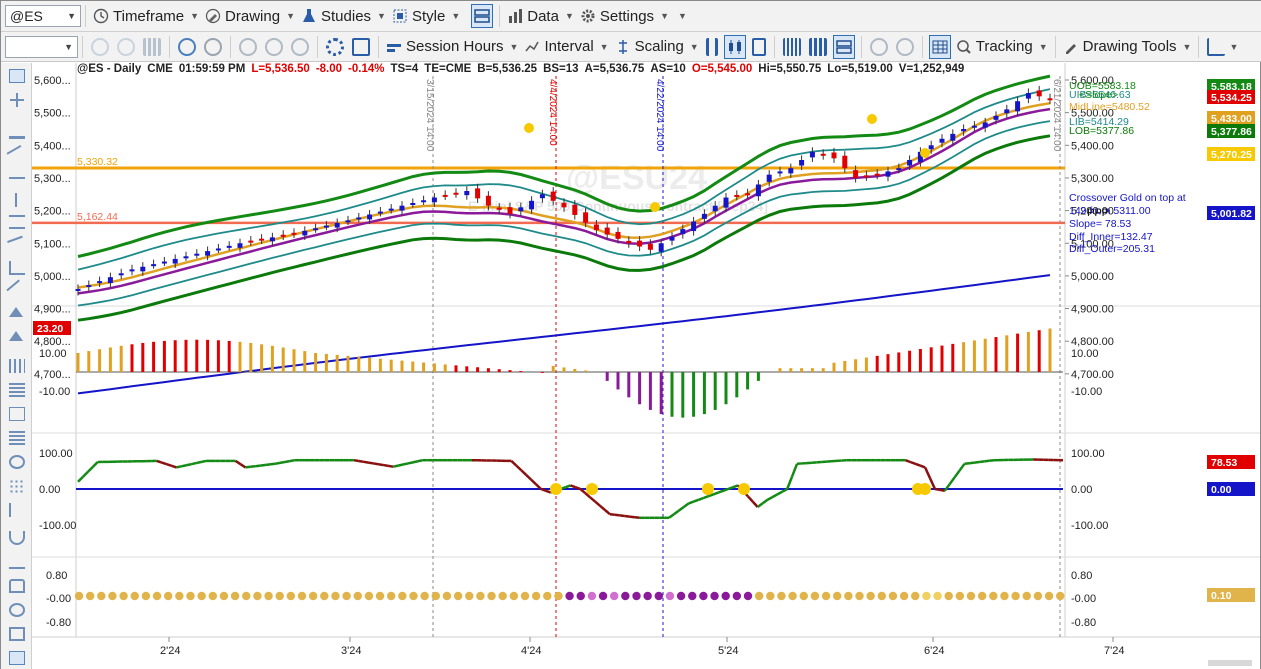 This screenshot has width=1261, height=669. What do you see at coordinates (361, 46) in the screenshot?
I see `format-icon` at bounding box center [361, 46].